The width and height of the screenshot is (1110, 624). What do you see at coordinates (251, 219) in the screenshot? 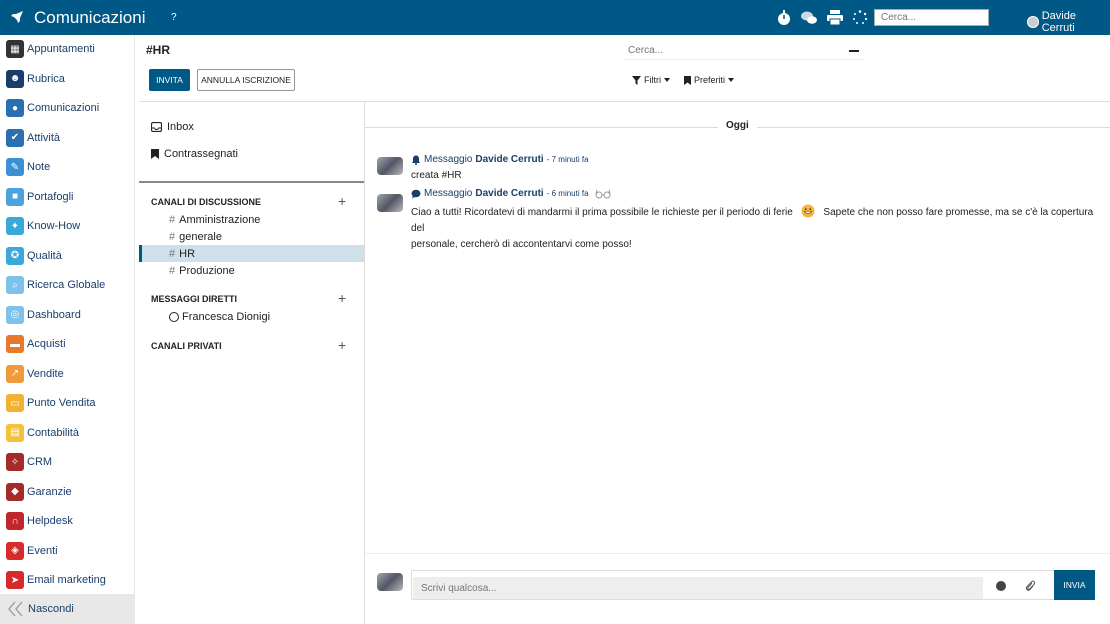
I see `channel-item: # Amministrazione` at bounding box center [251, 219].